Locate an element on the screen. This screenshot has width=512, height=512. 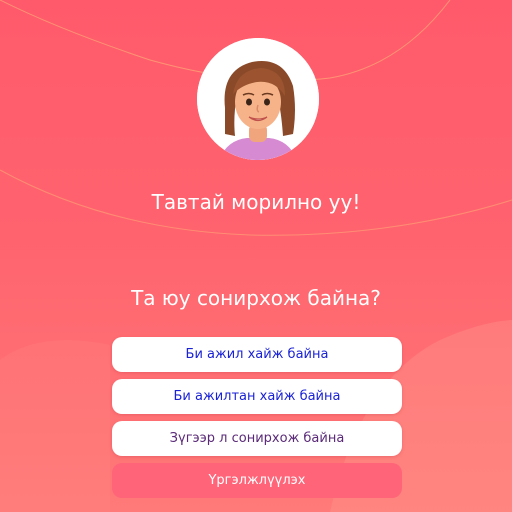
option-looking-for-job-button: Би ажил хайж байна is located at coordinates (257, 354).